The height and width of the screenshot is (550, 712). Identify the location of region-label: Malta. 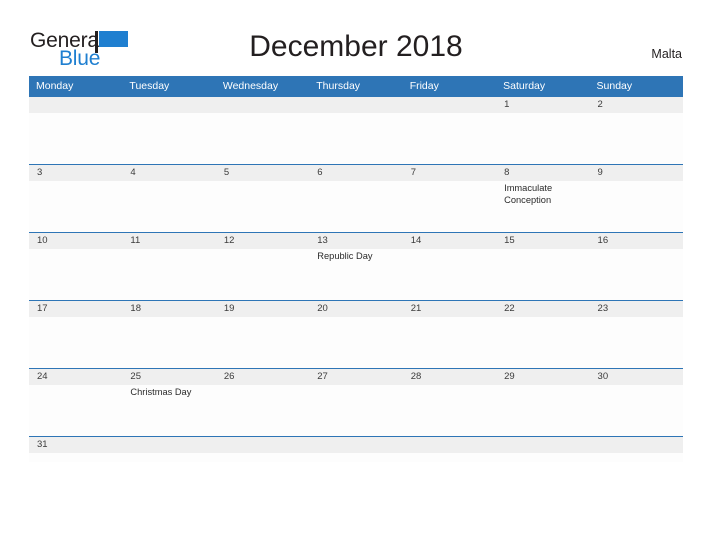
(666, 54).